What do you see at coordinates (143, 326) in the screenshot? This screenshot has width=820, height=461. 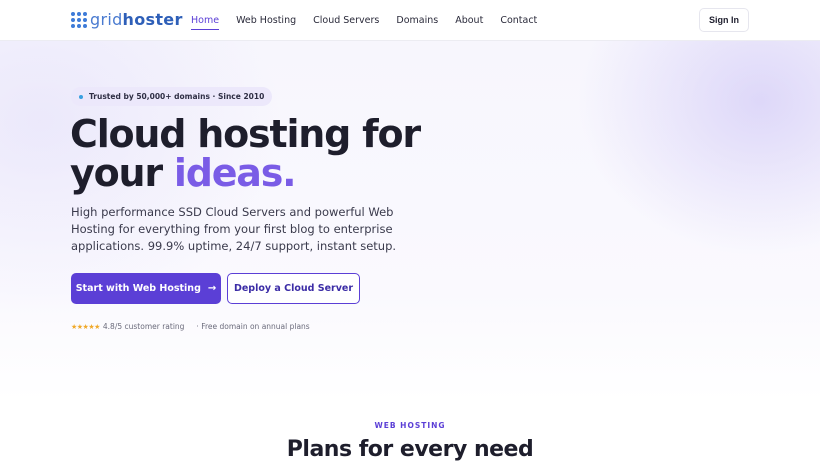 I see `rating-text: 4.8/5 customer rating` at bounding box center [143, 326].